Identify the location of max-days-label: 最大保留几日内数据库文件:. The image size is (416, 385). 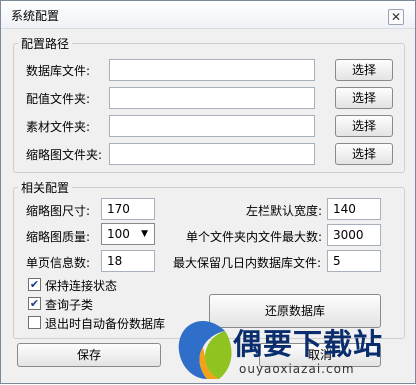
(247, 263).